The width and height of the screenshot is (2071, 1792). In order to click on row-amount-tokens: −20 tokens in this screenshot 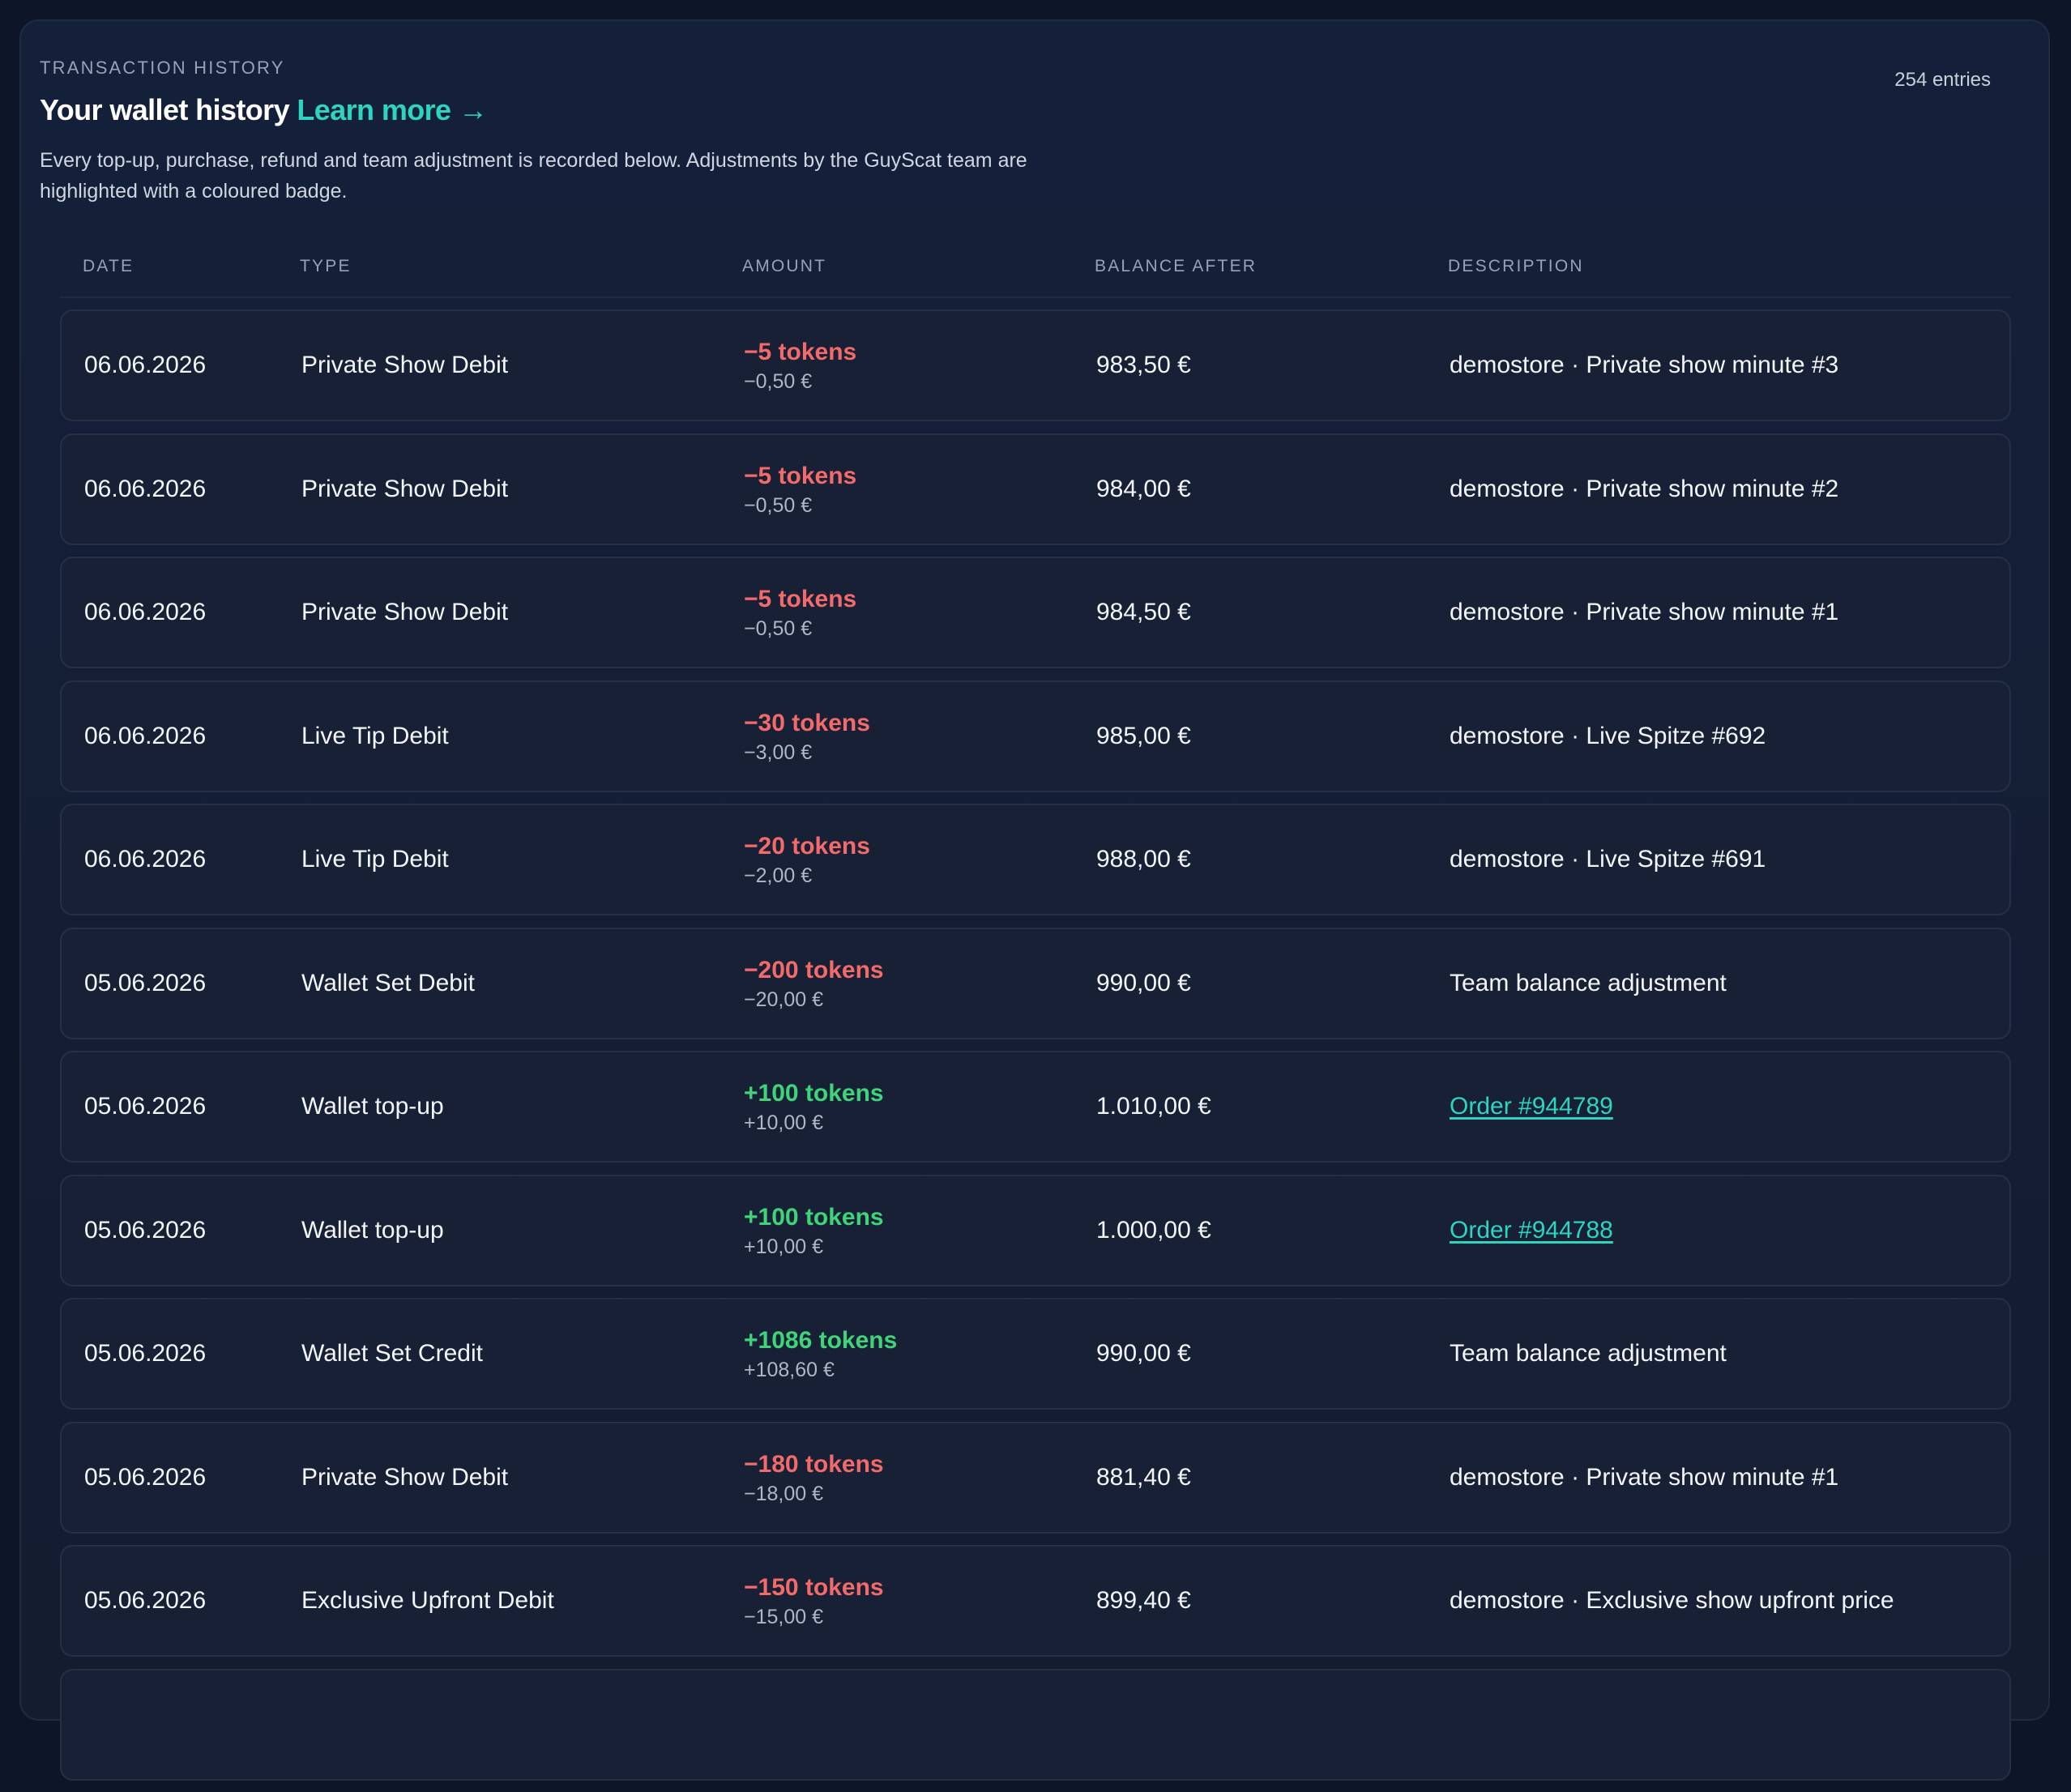, I will do `click(807, 846)`.